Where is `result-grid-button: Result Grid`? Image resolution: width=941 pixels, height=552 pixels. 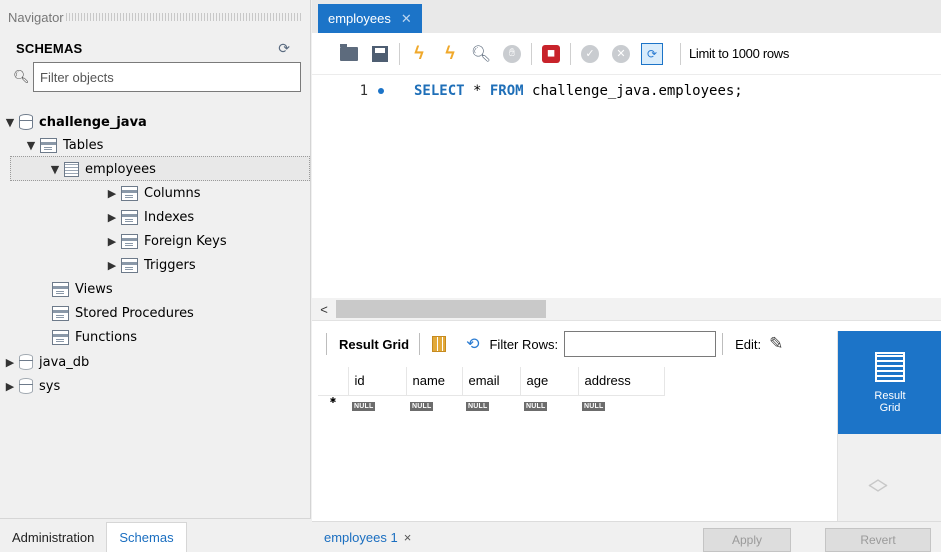
result-grid-button: Result Grid is located at coordinates (889, 382).